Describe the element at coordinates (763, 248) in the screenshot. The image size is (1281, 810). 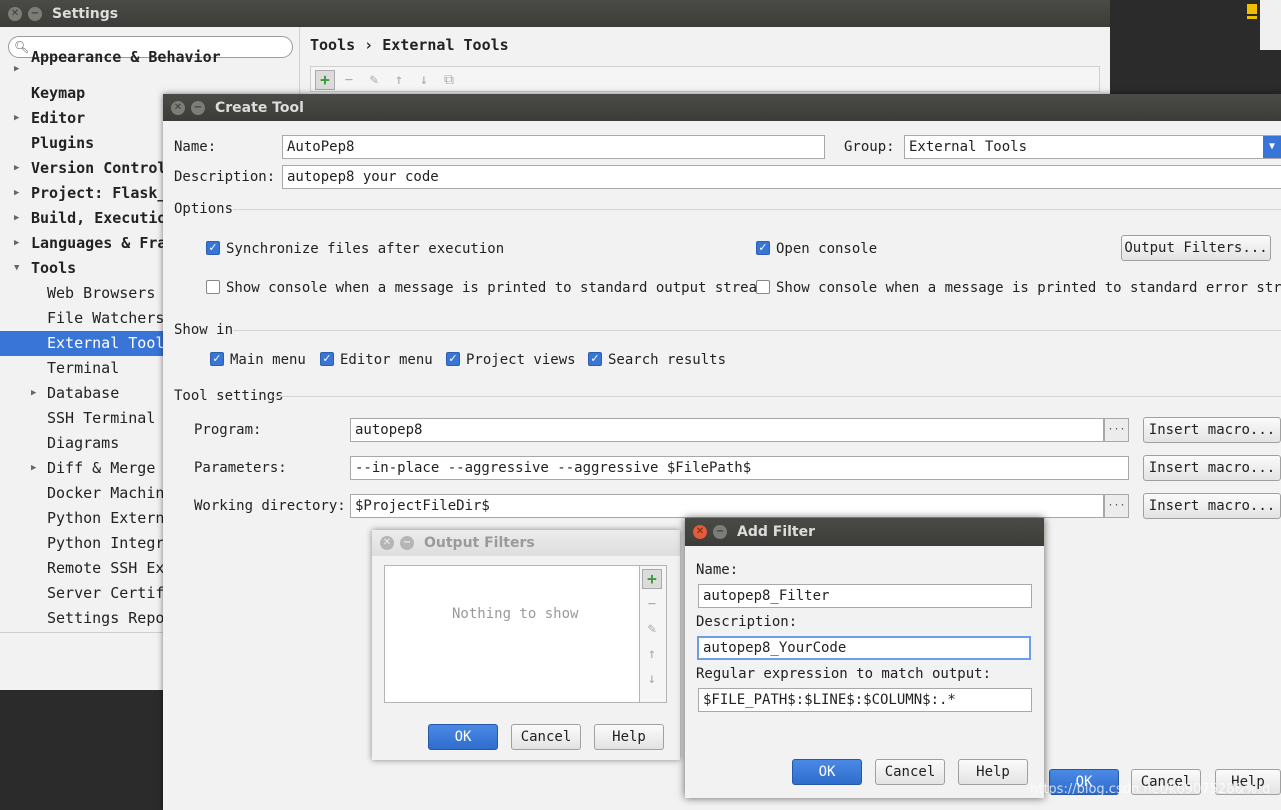
I see `open-console-checkbox: ✓` at that location.